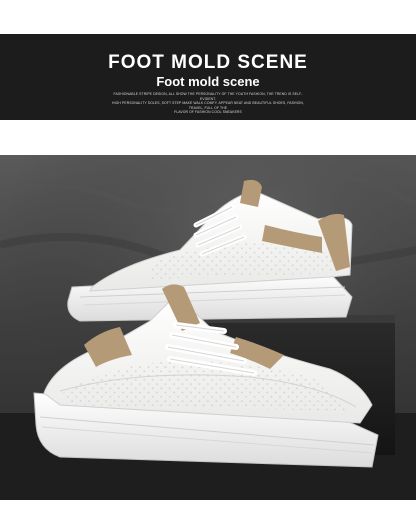  What do you see at coordinates (208, 112) in the screenshot?
I see `description-line: FLAVOR OF FASHION COOL SNEAKERS` at bounding box center [208, 112].